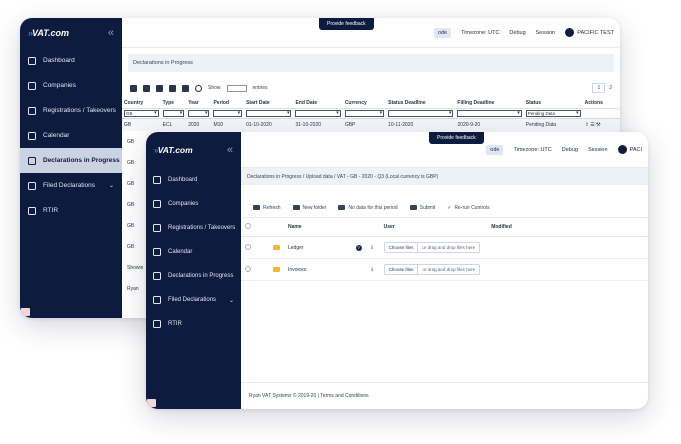 This screenshot has height=444, width=681. What do you see at coordinates (128, 125) in the screenshot?
I see `cell-country: GB` at bounding box center [128, 125].